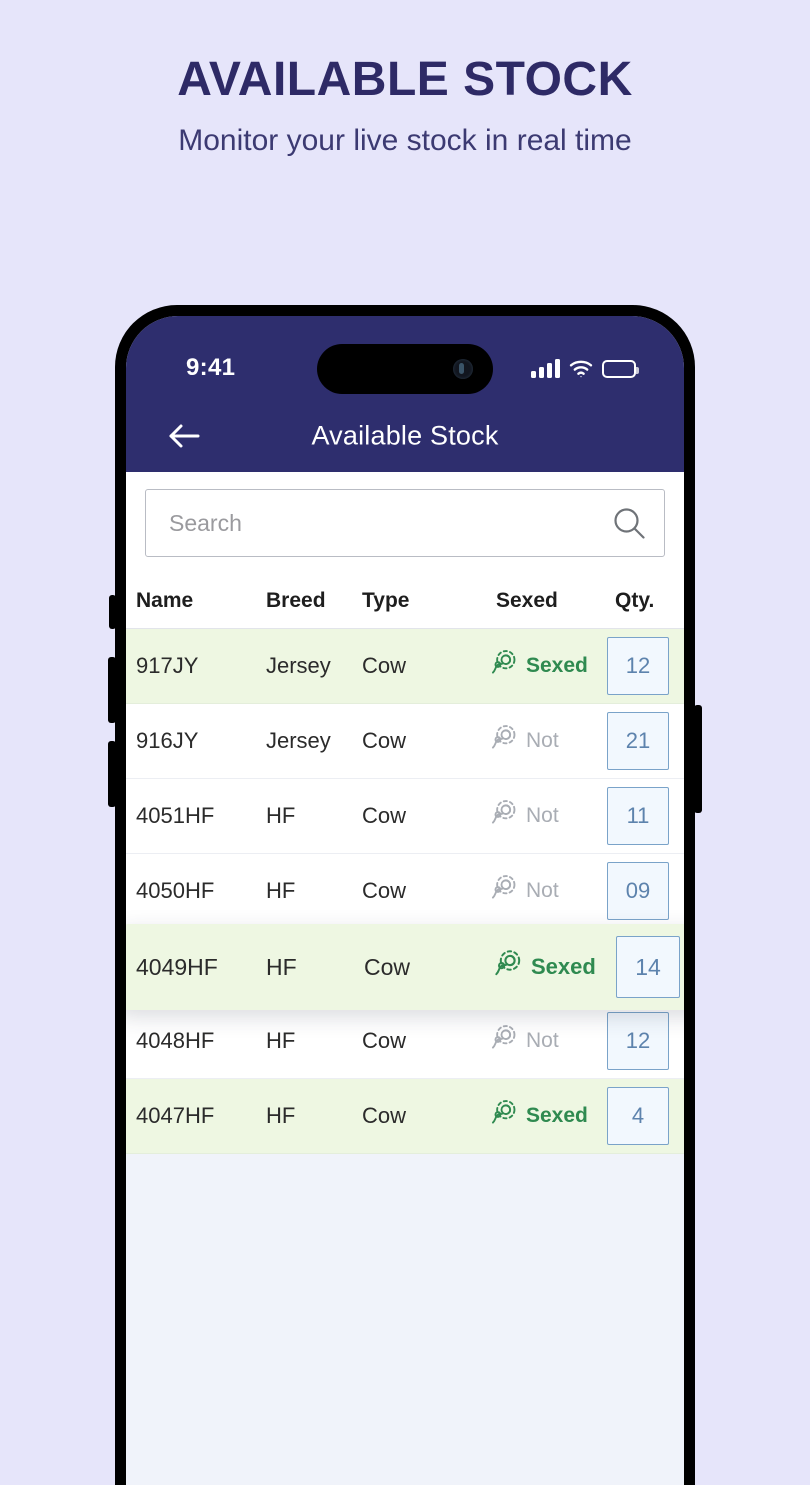  Describe the element at coordinates (167, 665) in the screenshot. I see `cell-name: 917JY` at that location.